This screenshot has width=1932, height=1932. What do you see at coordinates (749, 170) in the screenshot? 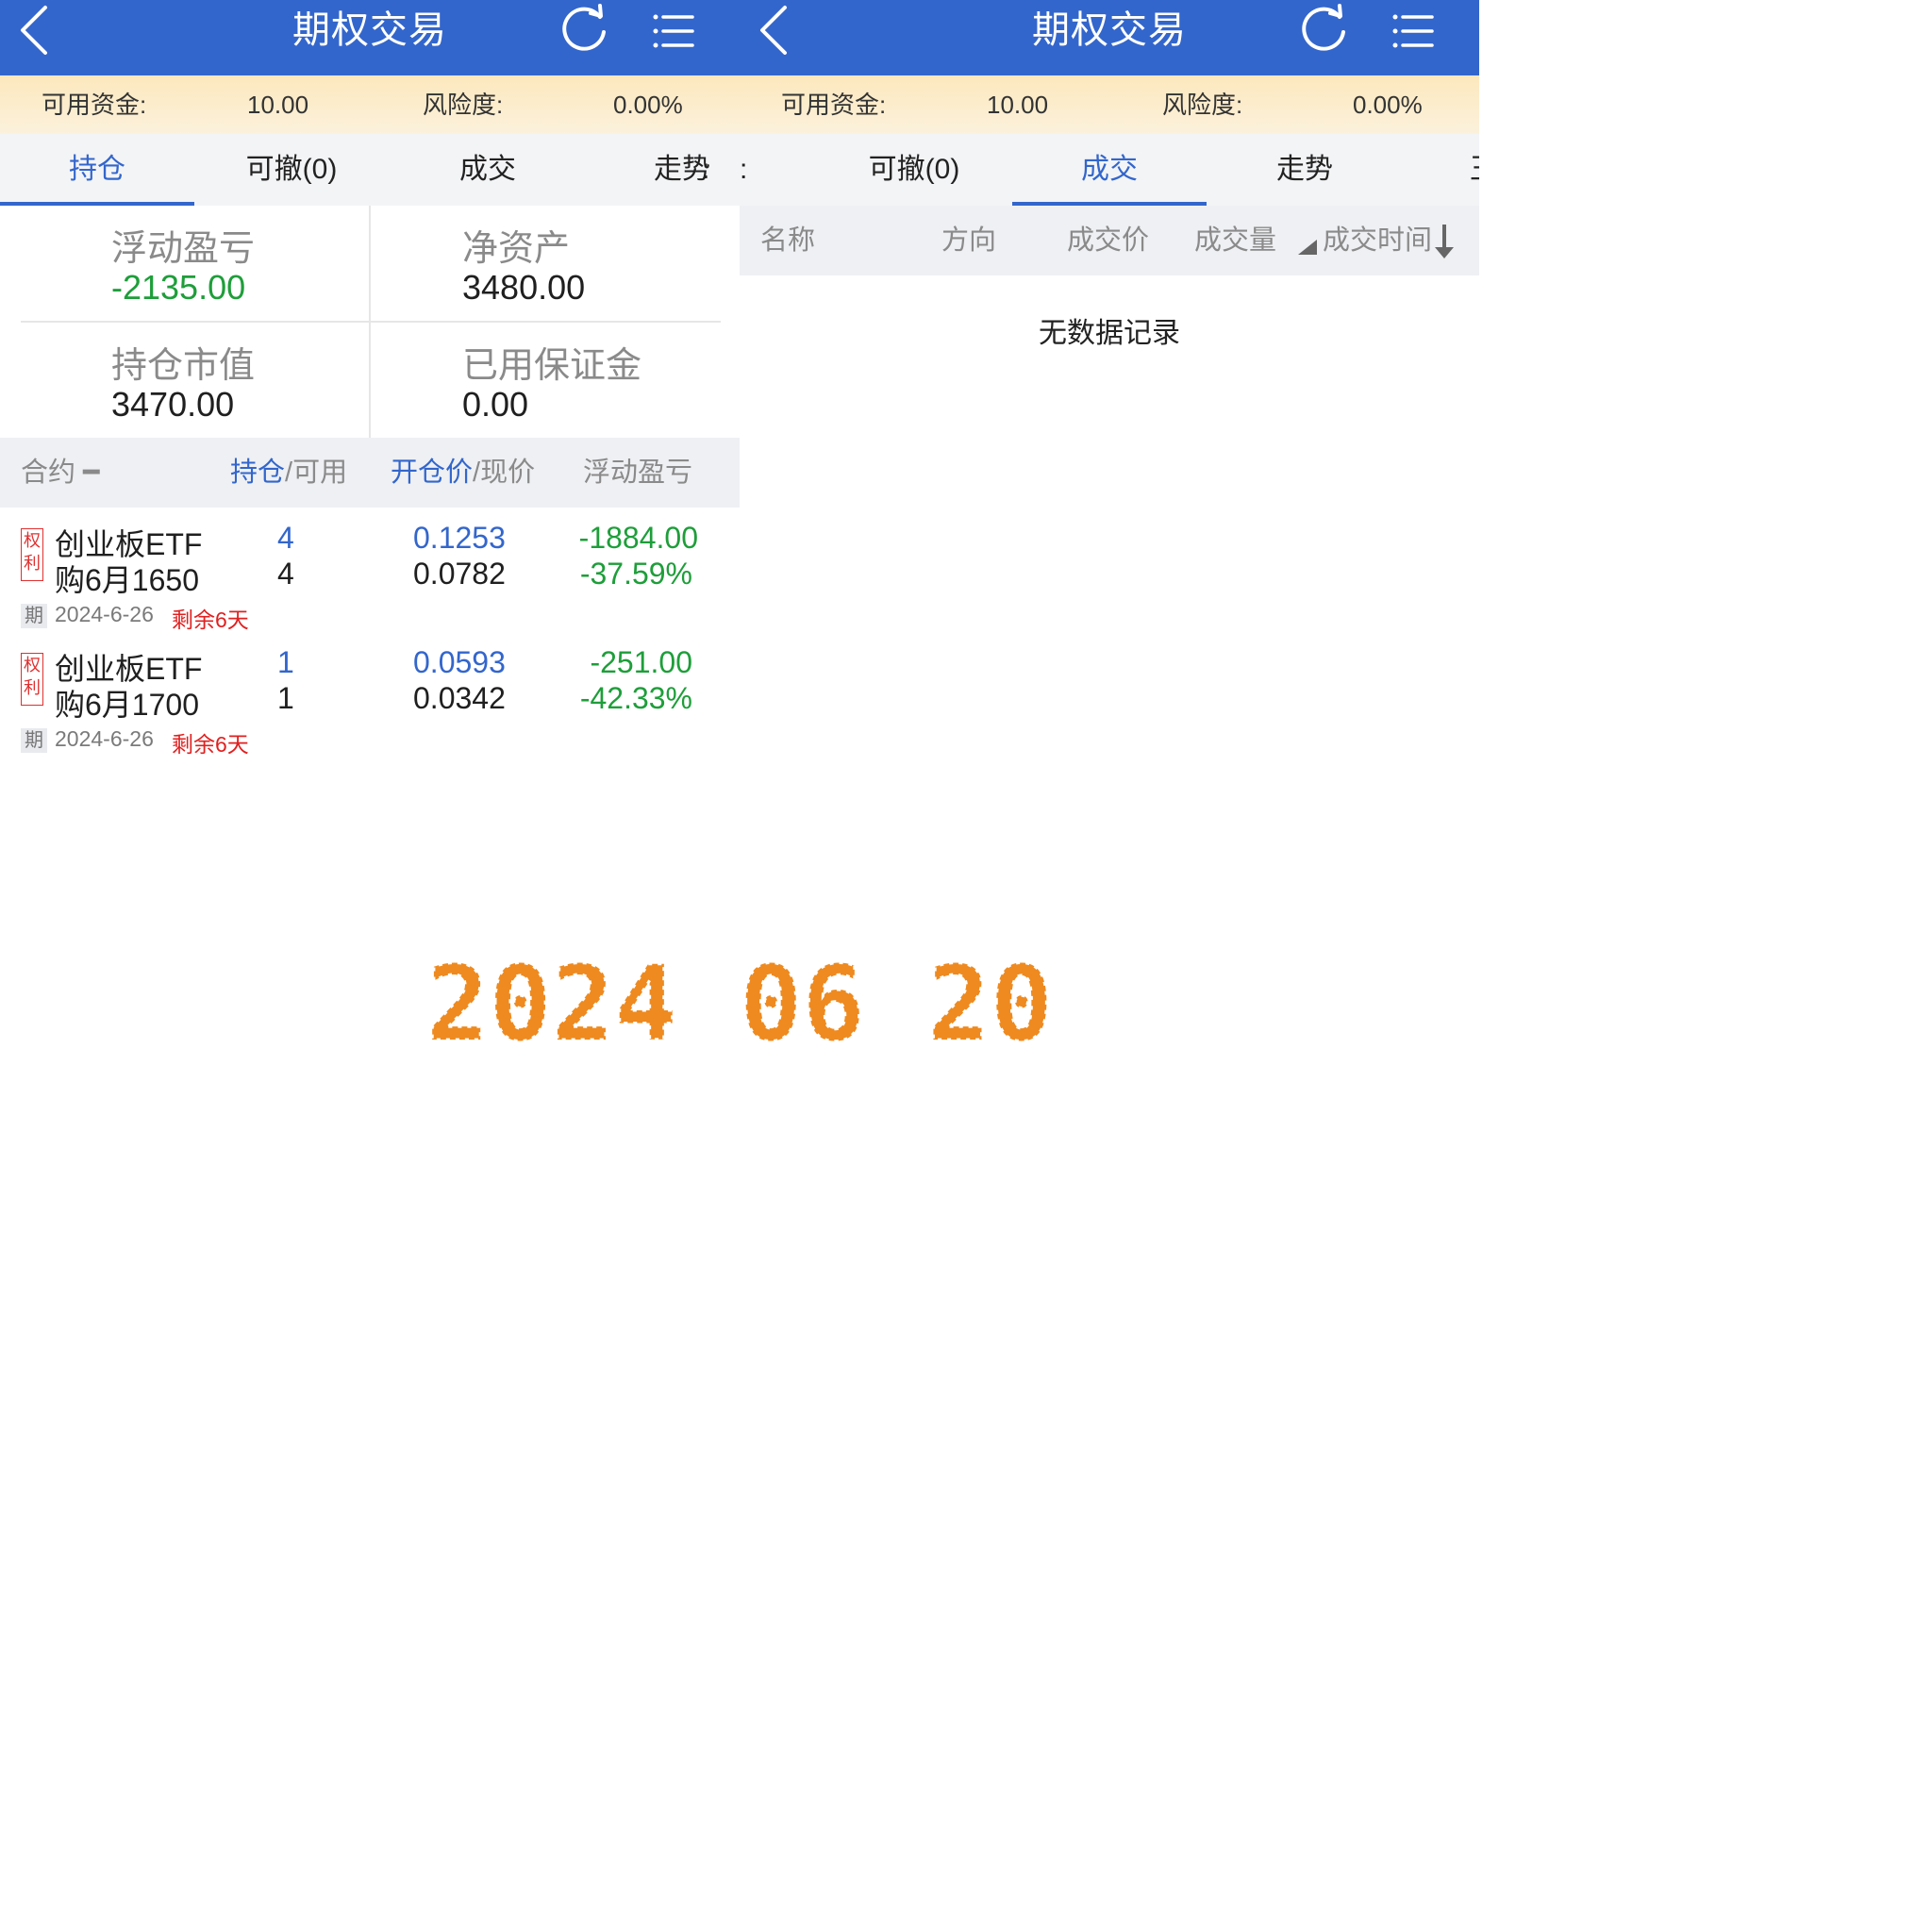
I see `tab-overflow-edge-left: :` at bounding box center [749, 170].